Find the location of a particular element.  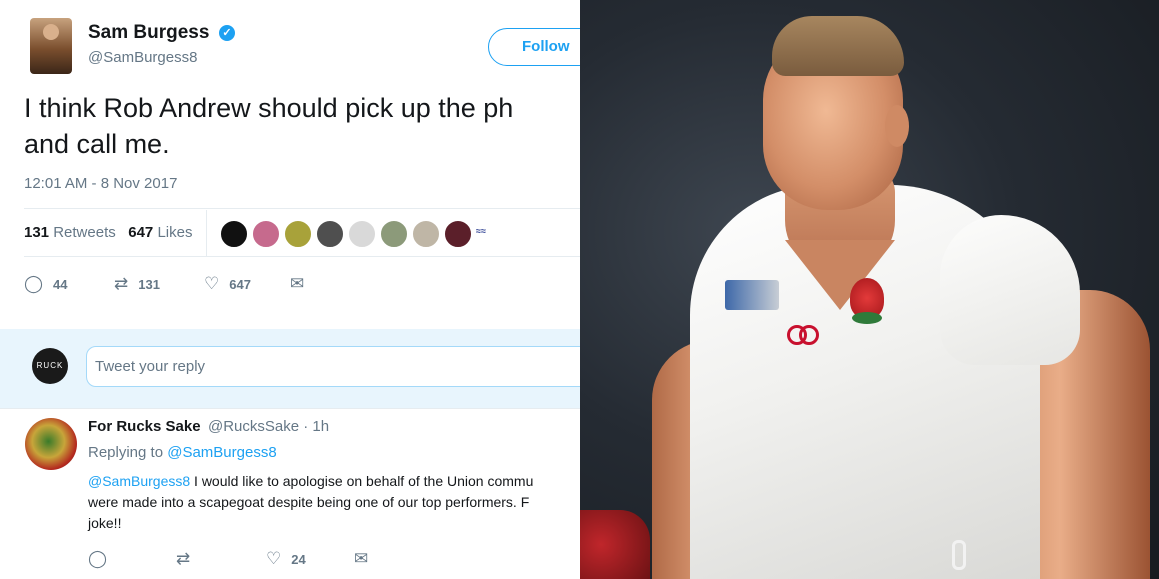

rose-leaf-icon is located at coordinates (867, 318).